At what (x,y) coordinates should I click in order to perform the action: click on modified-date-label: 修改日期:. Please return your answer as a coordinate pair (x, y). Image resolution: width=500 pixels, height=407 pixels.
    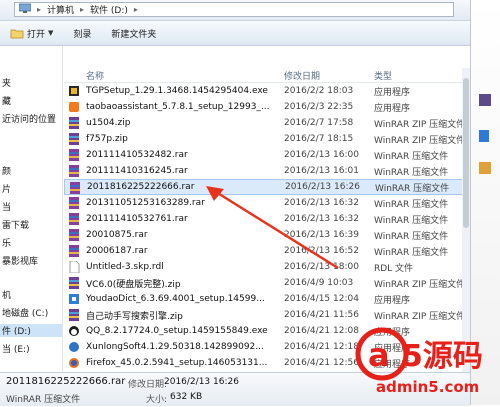
    Looking at the image, I should click on (148, 385).